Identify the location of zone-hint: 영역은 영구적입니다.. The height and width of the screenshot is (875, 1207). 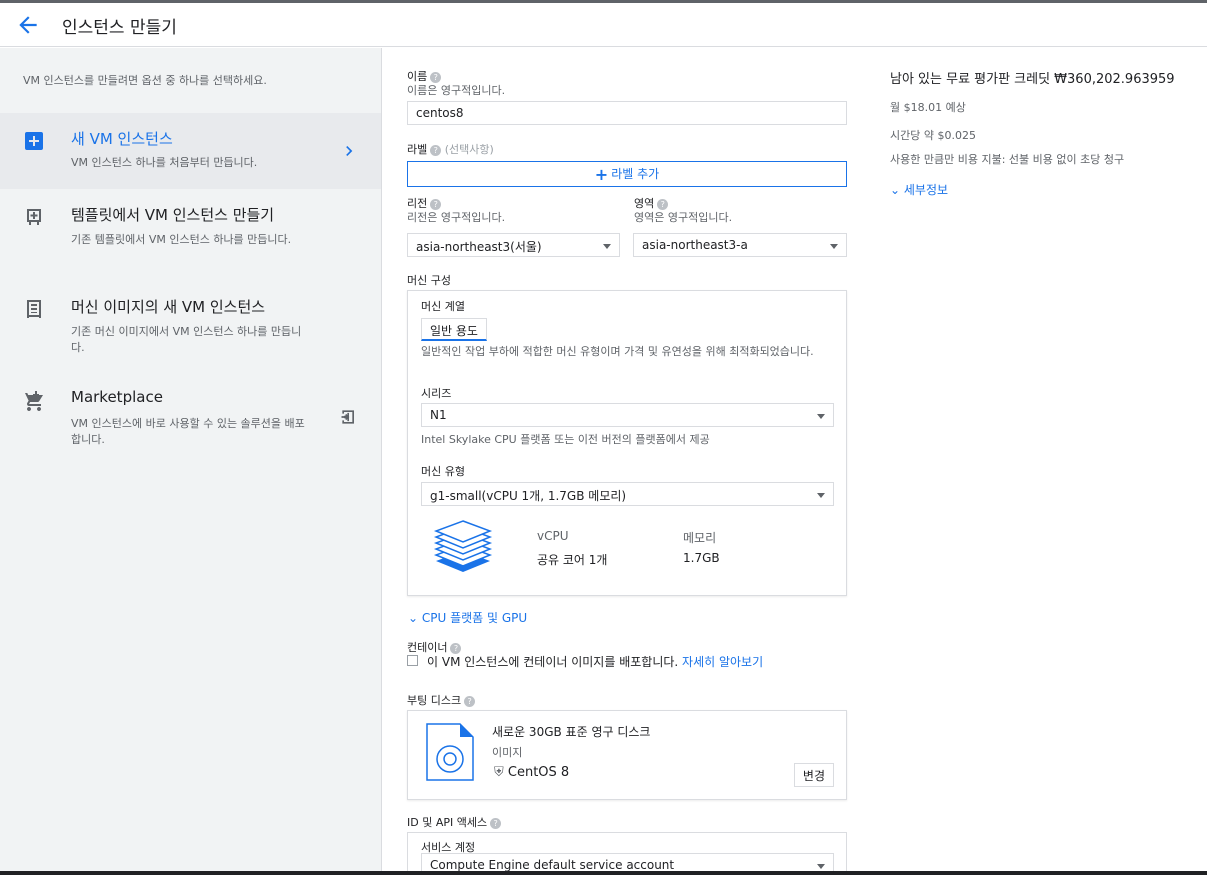
(683, 217).